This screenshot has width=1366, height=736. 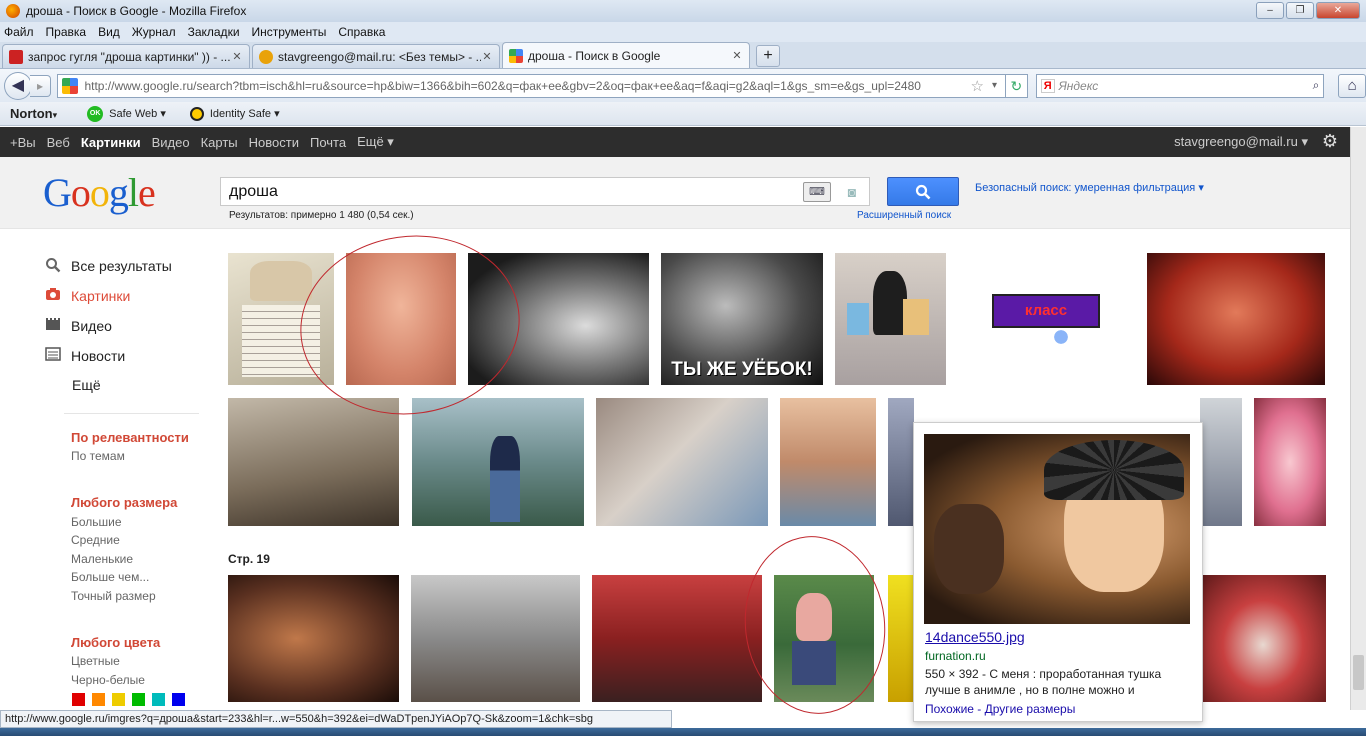 What do you see at coordinates (852, 192) in the screenshot?
I see `camera-icon: ◙` at bounding box center [852, 192].